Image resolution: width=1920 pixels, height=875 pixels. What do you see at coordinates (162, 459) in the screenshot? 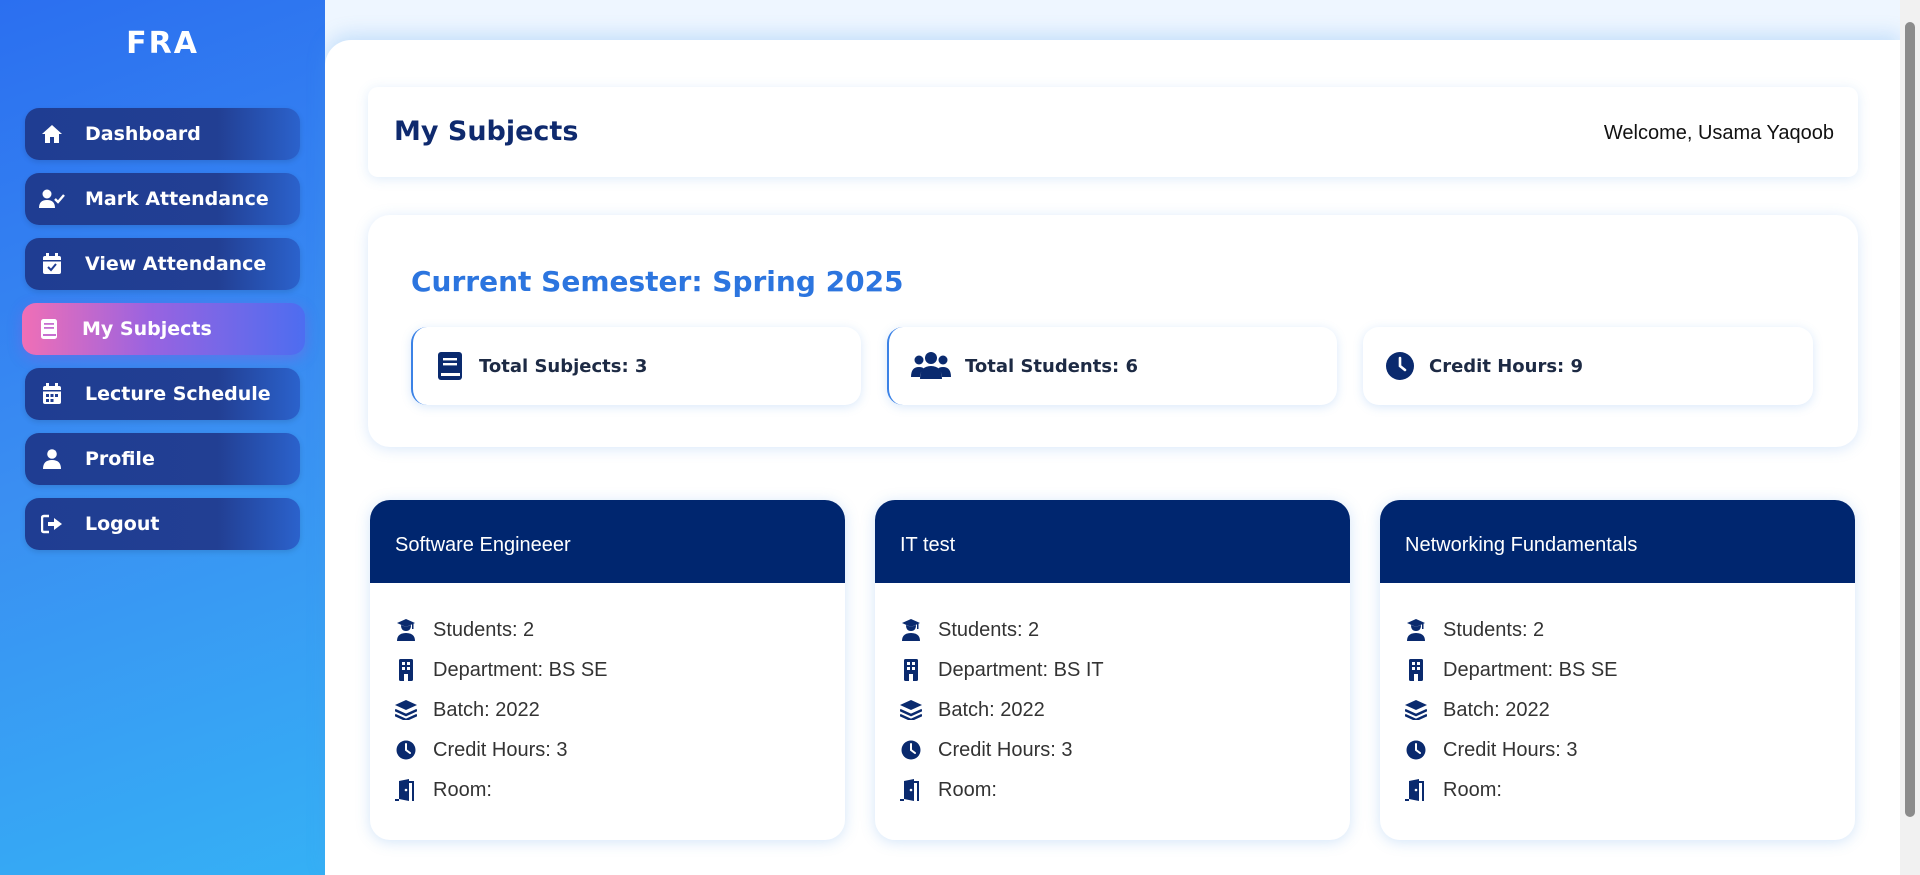
I see `sidebar-item-profile: Profile` at bounding box center [162, 459].